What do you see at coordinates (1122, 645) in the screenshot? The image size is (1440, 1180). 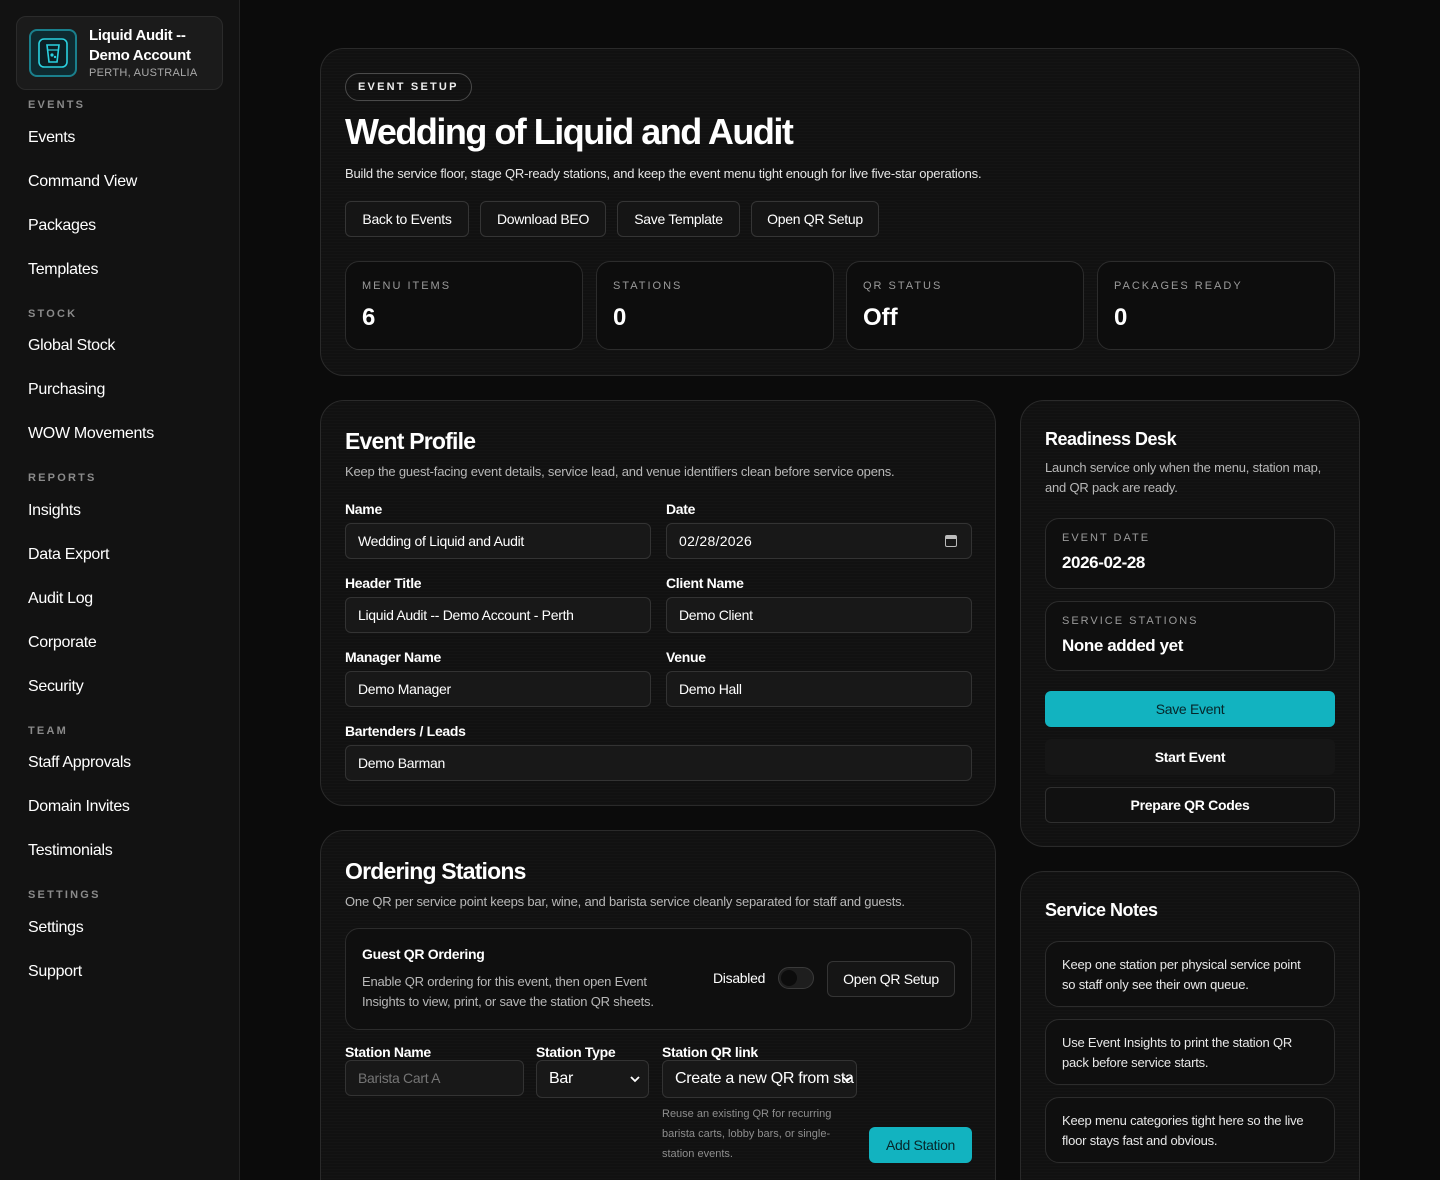 I see `service-stations-value: None added yet` at bounding box center [1122, 645].